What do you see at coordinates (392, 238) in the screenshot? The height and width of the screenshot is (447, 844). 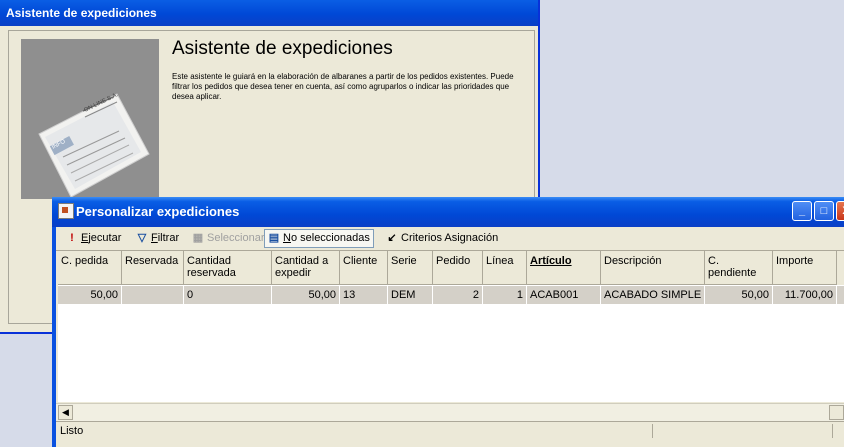 I see `arrow-down-left-icon: ↙` at bounding box center [392, 238].